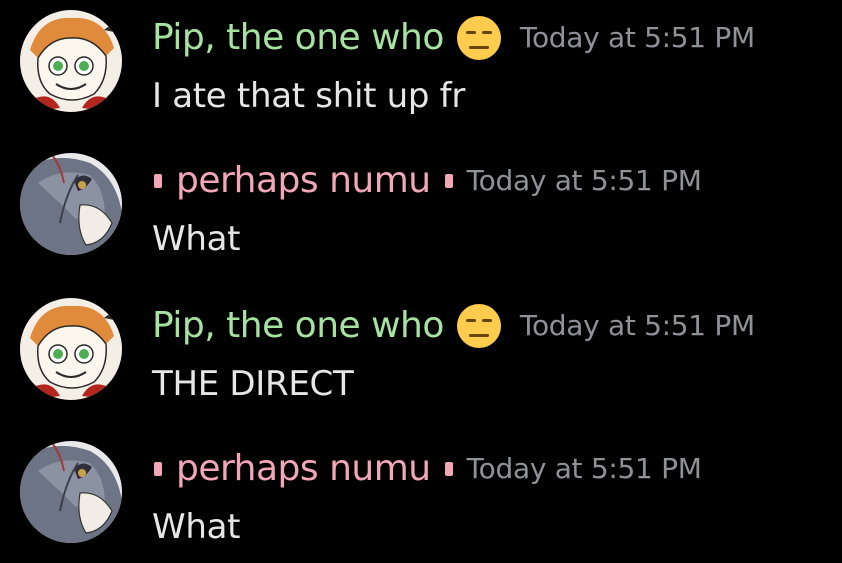 Image resolution: width=842 pixels, height=563 pixels. What do you see at coordinates (309, 96) in the screenshot?
I see `message-text: I ate that shit up fr` at bounding box center [309, 96].